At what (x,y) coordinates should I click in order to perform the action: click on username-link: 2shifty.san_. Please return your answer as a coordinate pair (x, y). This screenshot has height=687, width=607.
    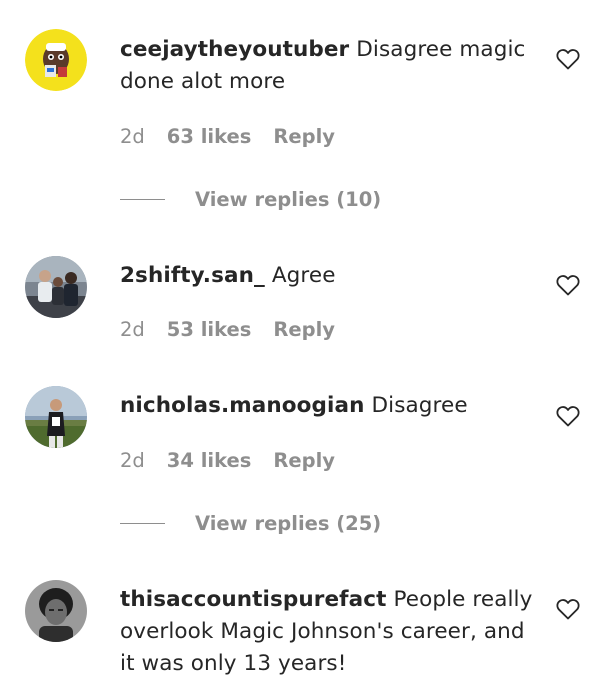
    Looking at the image, I should click on (192, 275).